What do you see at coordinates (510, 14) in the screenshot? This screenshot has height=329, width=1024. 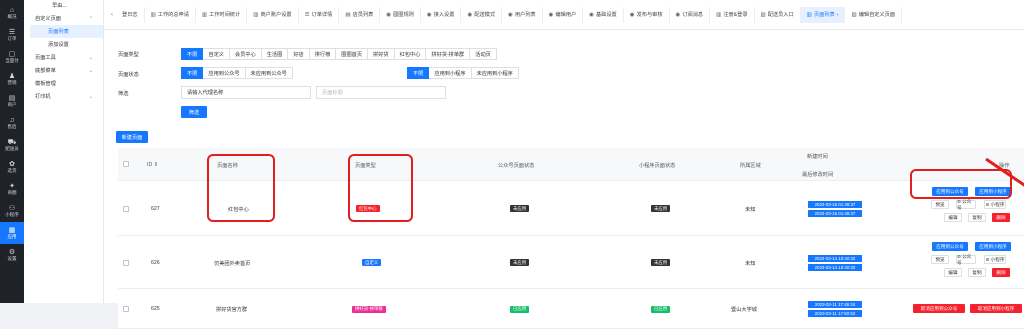 I see `tab-icon: ◉` at bounding box center [510, 14].